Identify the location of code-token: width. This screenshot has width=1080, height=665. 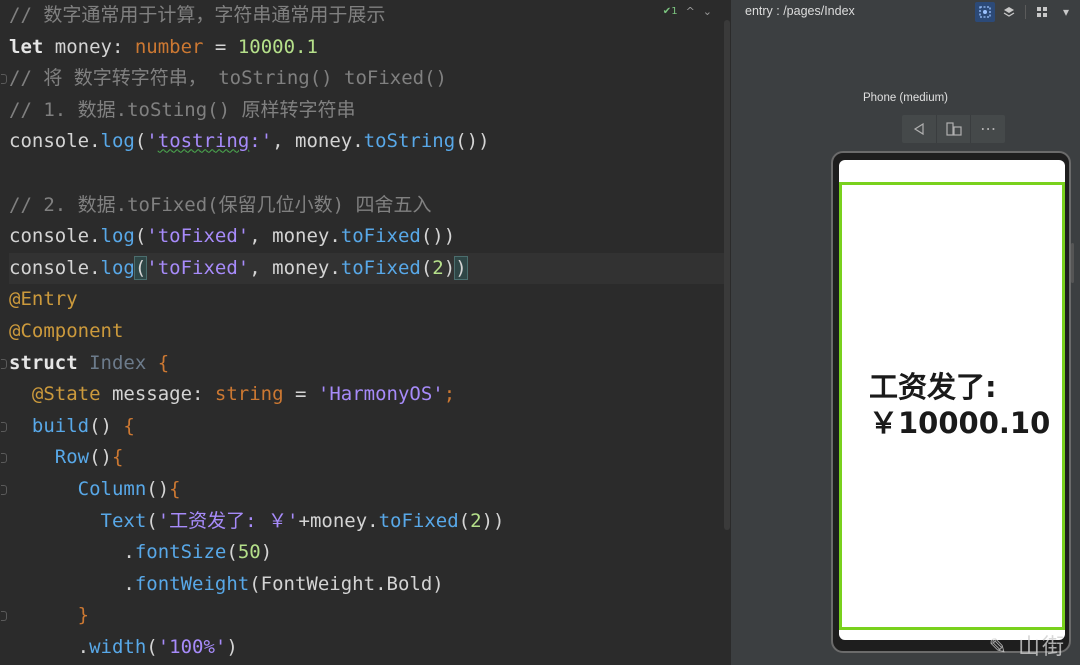
(118, 646).